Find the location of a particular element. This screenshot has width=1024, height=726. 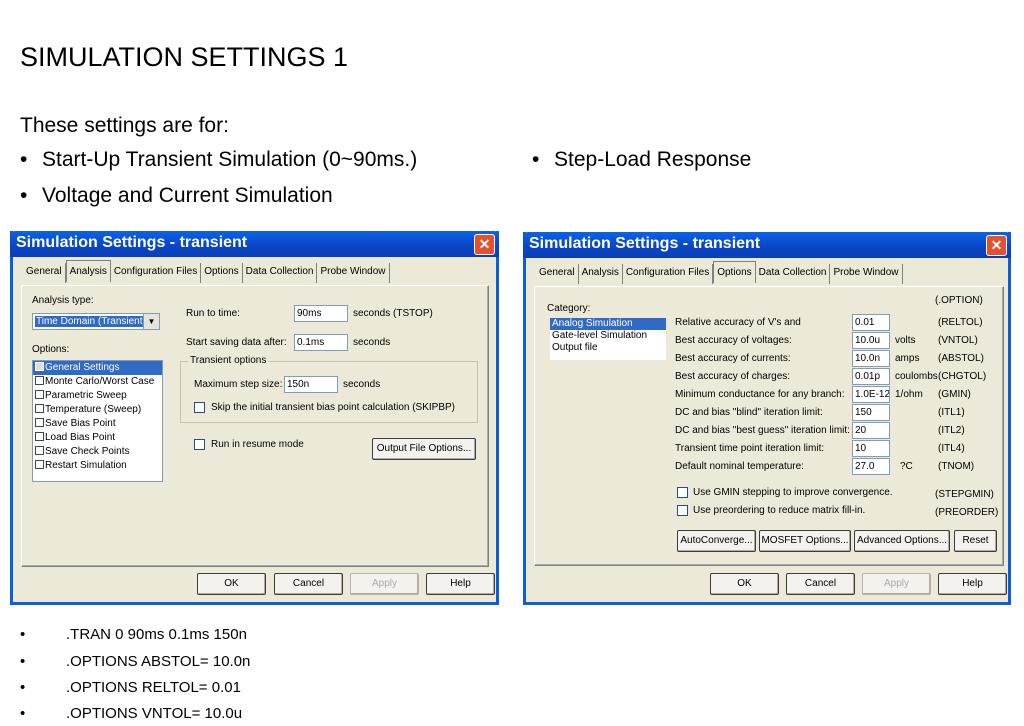

resume-checkbox is located at coordinates (199, 444).